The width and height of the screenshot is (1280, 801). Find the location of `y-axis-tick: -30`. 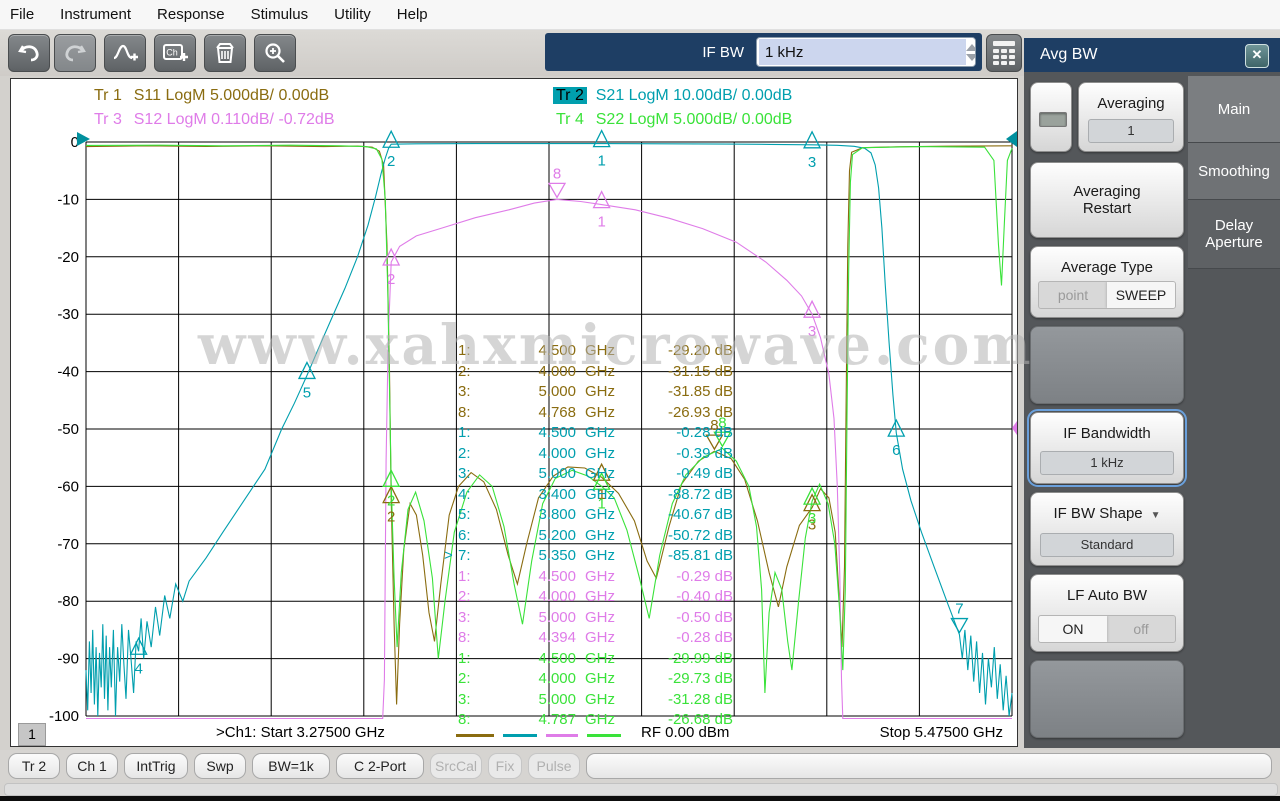

y-axis-tick: -30 is located at coordinates (68, 314).